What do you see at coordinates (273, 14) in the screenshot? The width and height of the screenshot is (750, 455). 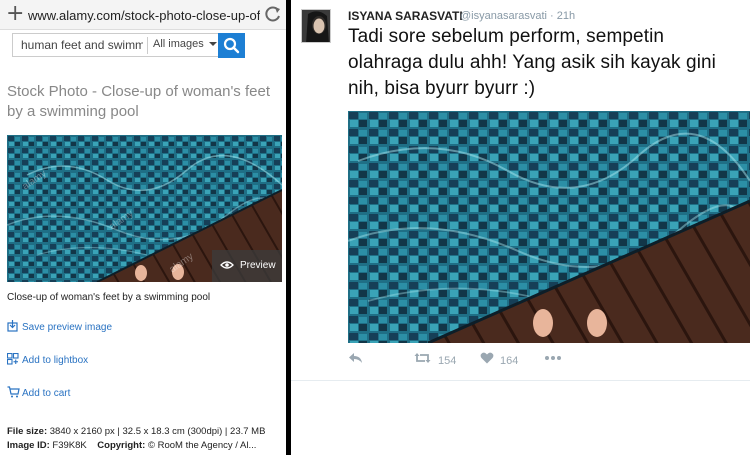 I see `reload-icon` at bounding box center [273, 14].